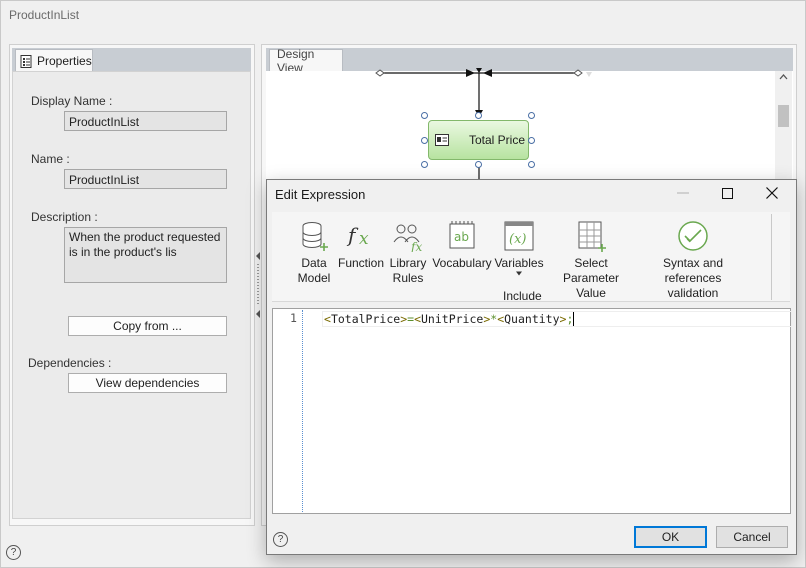 The height and width of the screenshot is (568, 806). I want to click on vocabulary-button: ab Vocabulary, so click(462, 245).